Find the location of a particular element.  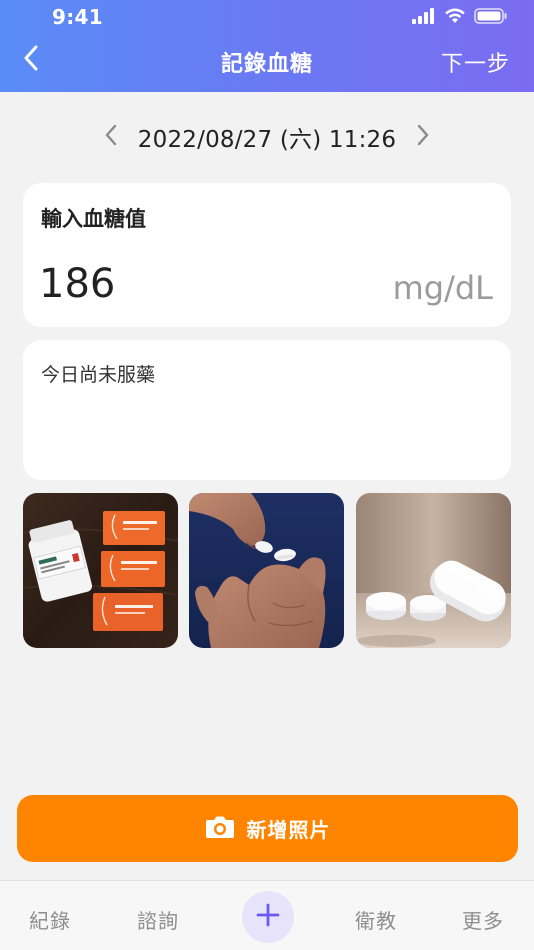

camera-icon is located at coordinates (220, 829).